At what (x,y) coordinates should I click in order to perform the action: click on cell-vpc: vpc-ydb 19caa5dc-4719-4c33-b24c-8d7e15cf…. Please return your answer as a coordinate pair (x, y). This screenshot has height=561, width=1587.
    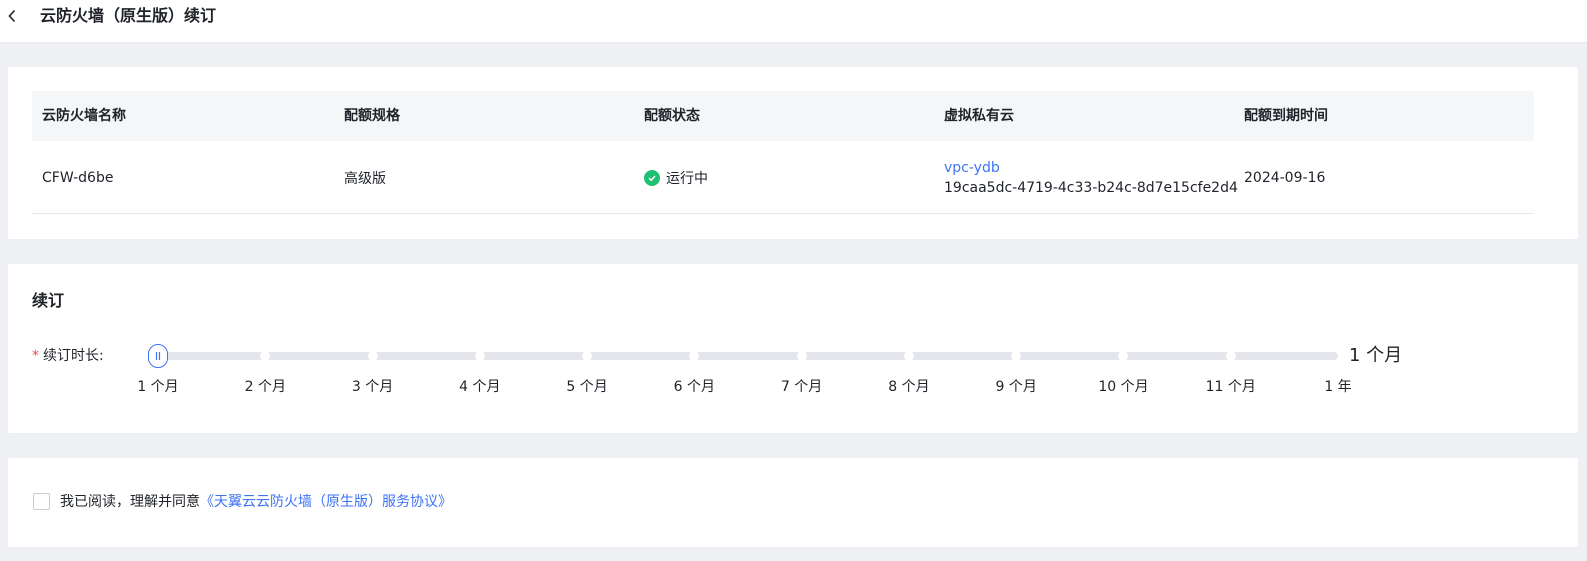
    Looking at the image, I should click on (1091, 177).